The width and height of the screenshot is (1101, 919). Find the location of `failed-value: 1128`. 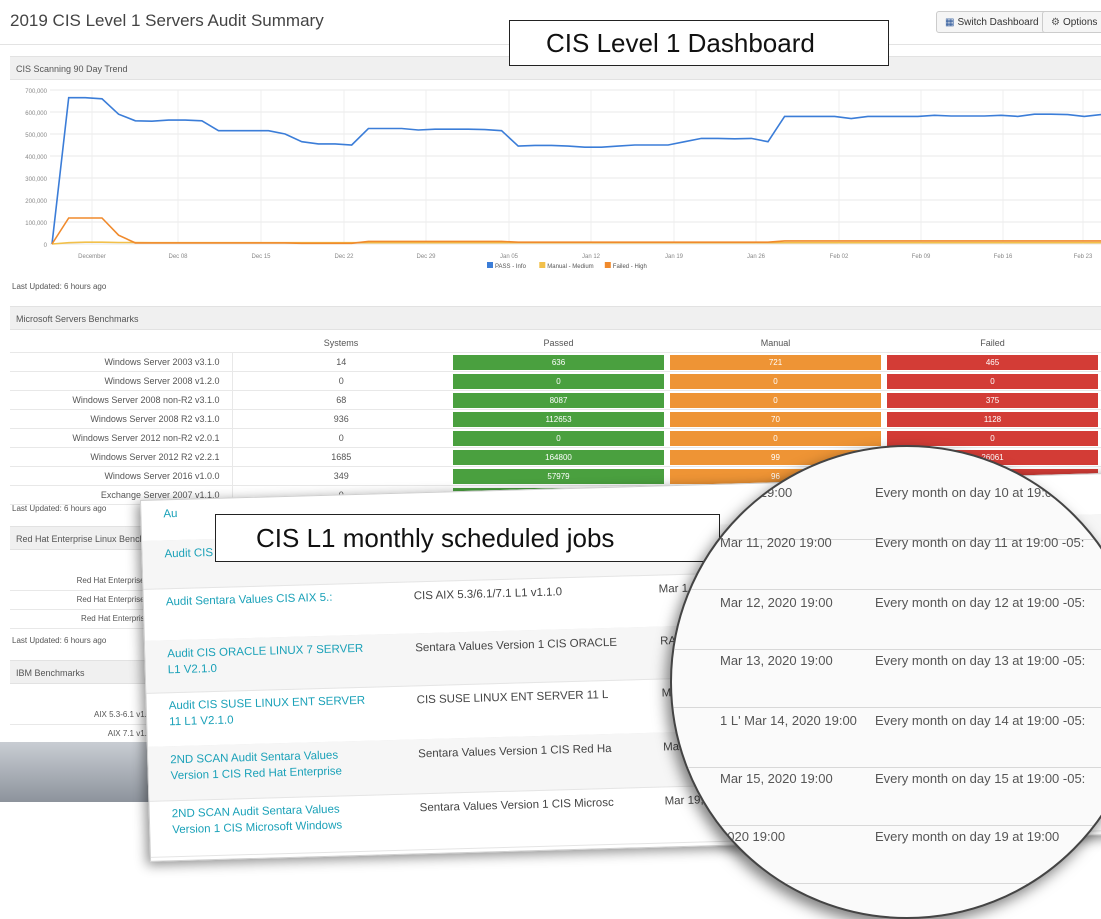

failed-value: 1128 is located at coordinates (992, 419).